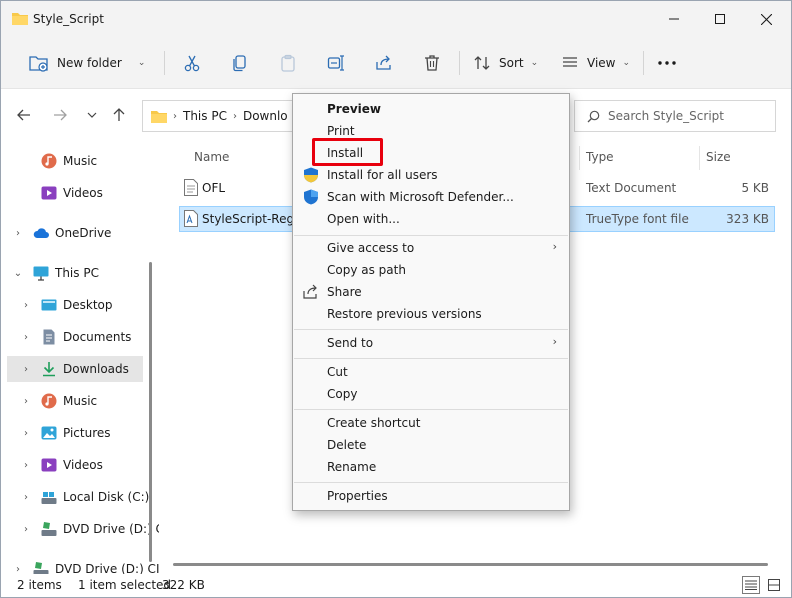  I want to click on toolbar-divider, so click(643, 63).